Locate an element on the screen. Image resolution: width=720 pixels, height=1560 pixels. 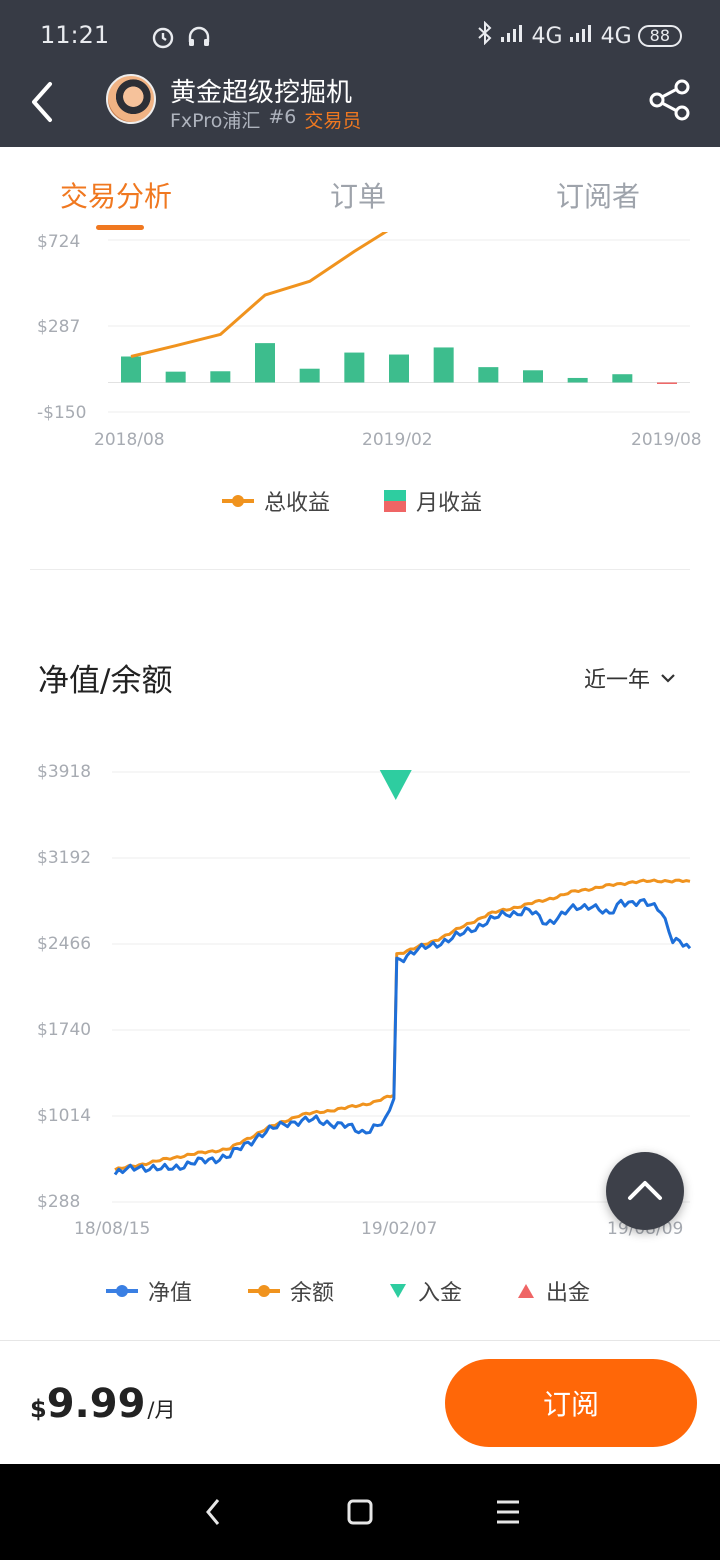
equity-y-tick: $2466 is located at coordinates (64, 944).